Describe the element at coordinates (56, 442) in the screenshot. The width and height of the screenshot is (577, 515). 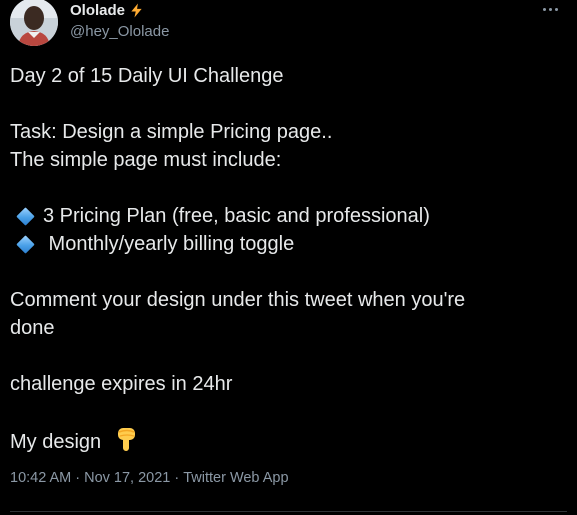
I see `my-design-text: My design` at that location.